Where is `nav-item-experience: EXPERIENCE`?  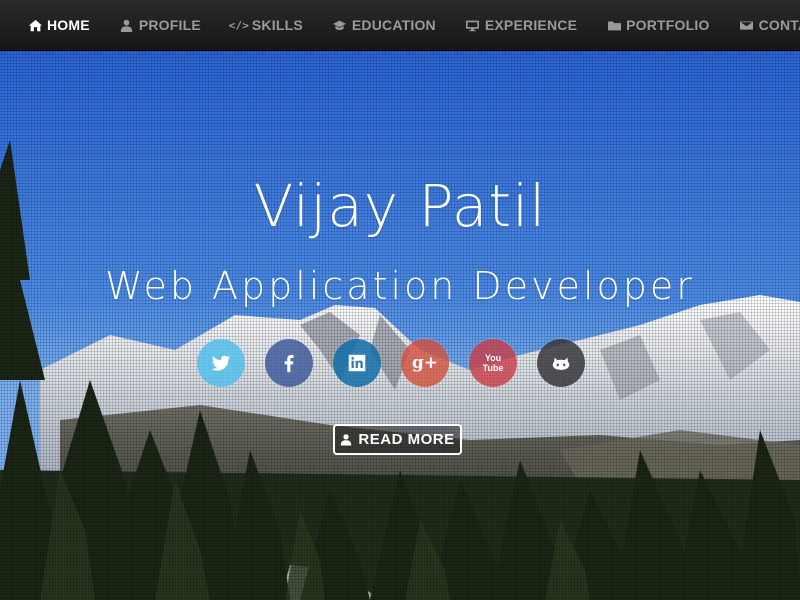 nav-item-experience: EXPERIENCE is located at coordinates (521, 25).